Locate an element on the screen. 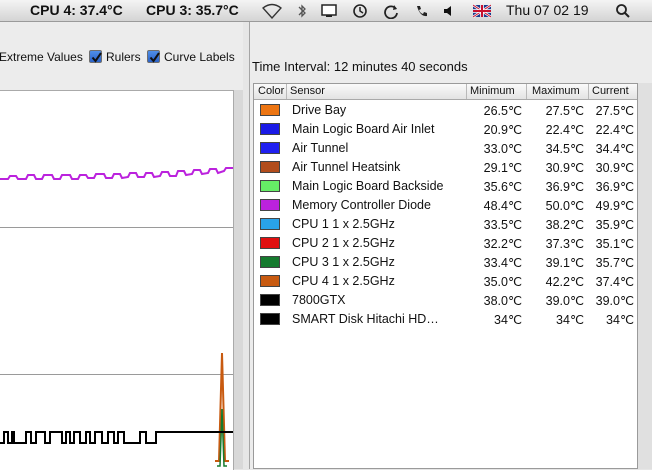 The height and width of the screenshot is (470, 652). maximum-value: 50.0℃ is located at coordinates (564, 206).